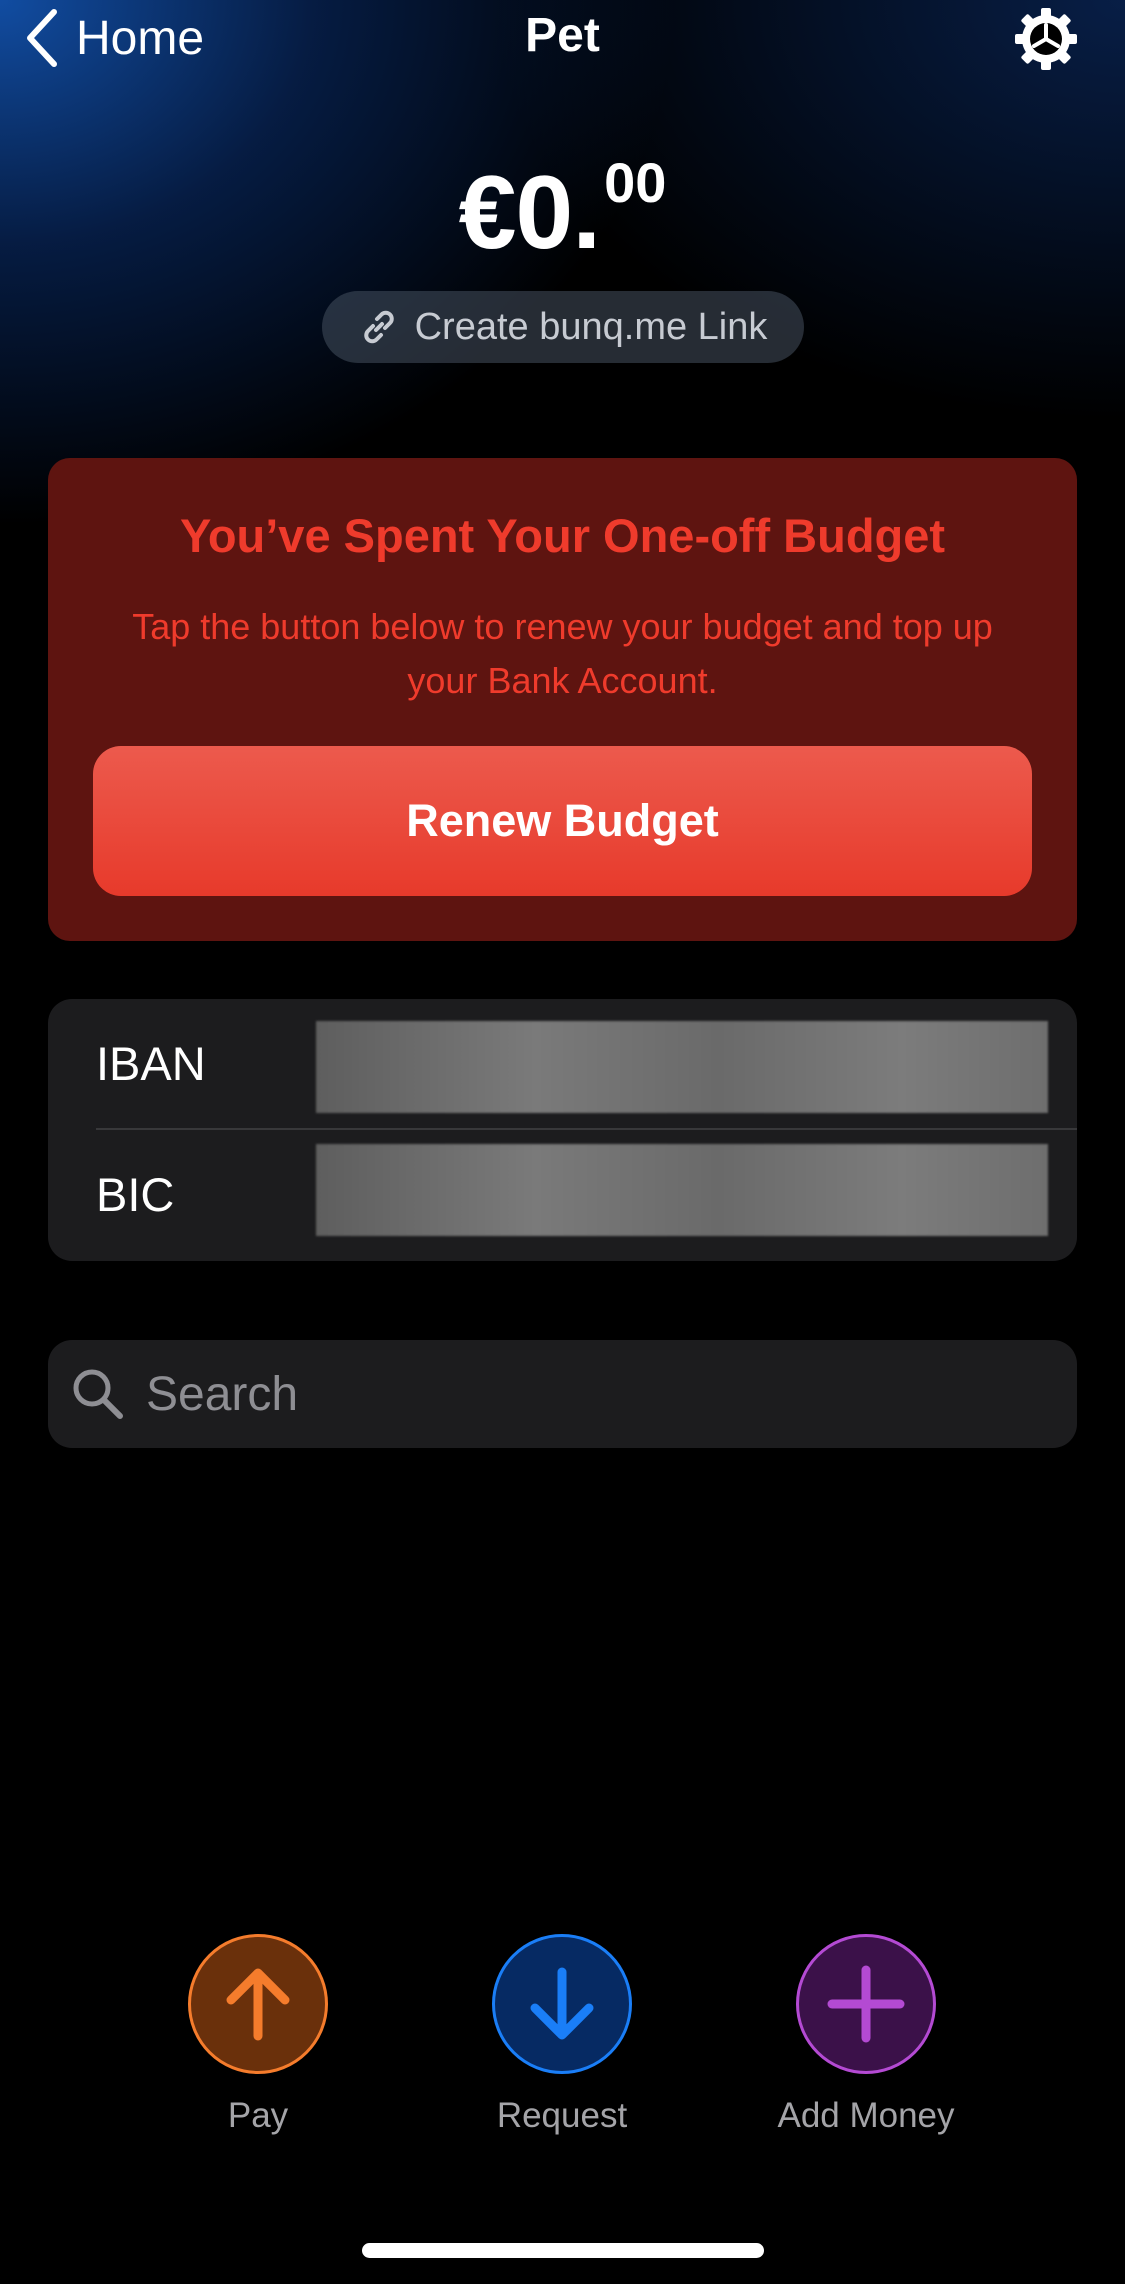 The image size is (1125, 2284). I want to click on arrow-down-icon, so click(562, 2003).